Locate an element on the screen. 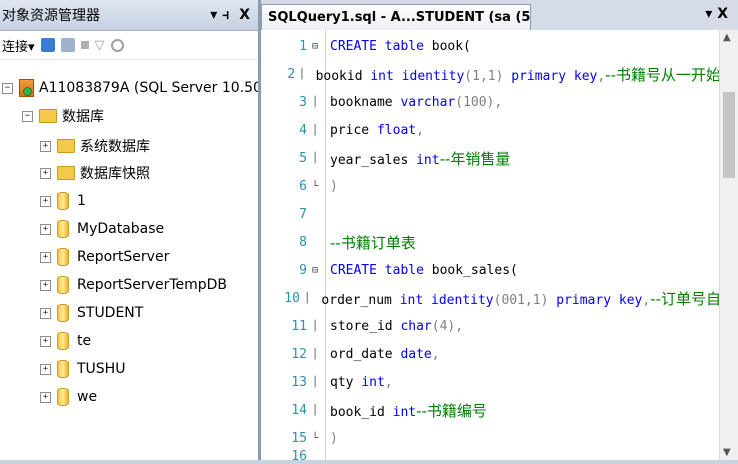 This screenshot has width=738, height=464. line-number: 2 is located at coordinates (291, 74).